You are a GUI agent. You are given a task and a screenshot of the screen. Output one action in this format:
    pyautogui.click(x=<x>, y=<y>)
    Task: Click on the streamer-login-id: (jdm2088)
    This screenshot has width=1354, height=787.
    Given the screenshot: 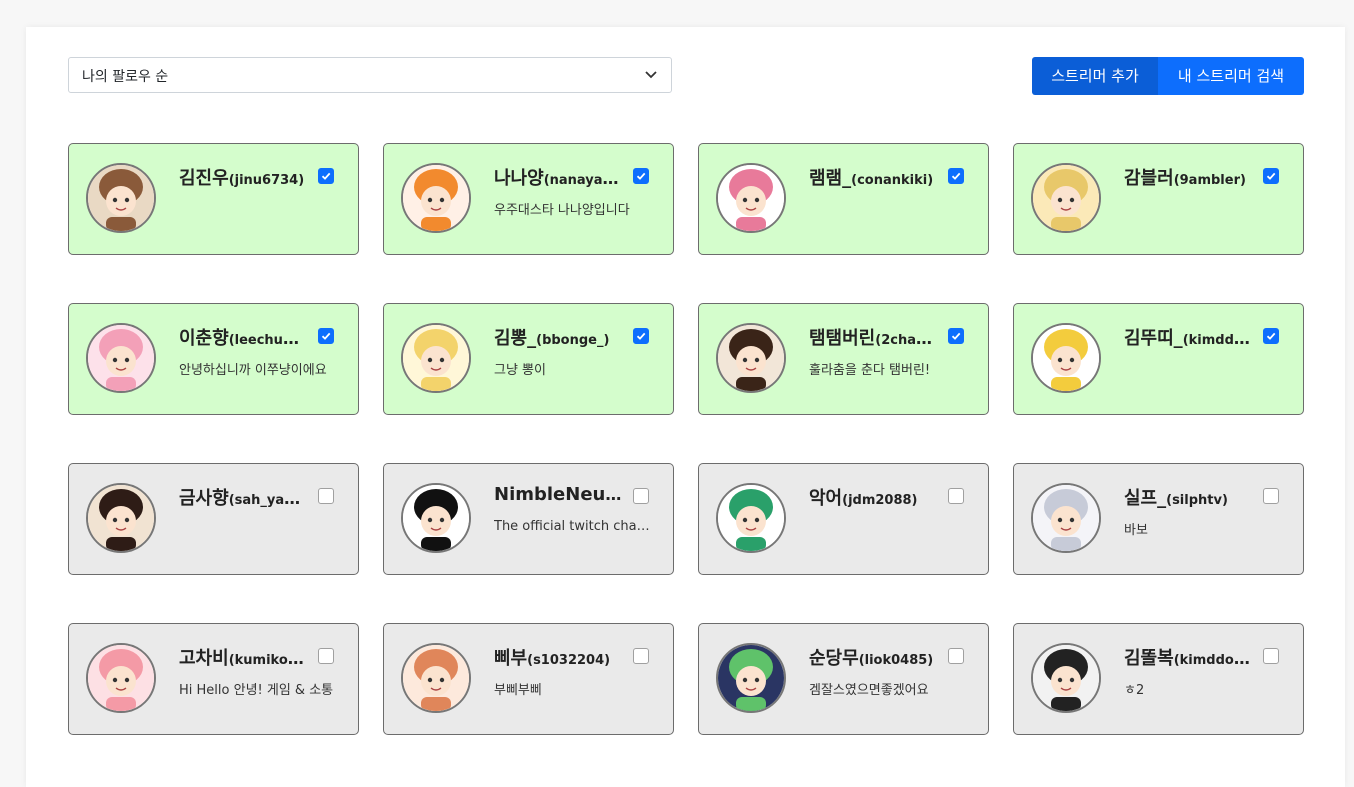 What is the action you would take?
    pyautogui.click(x=880, y=500)
    